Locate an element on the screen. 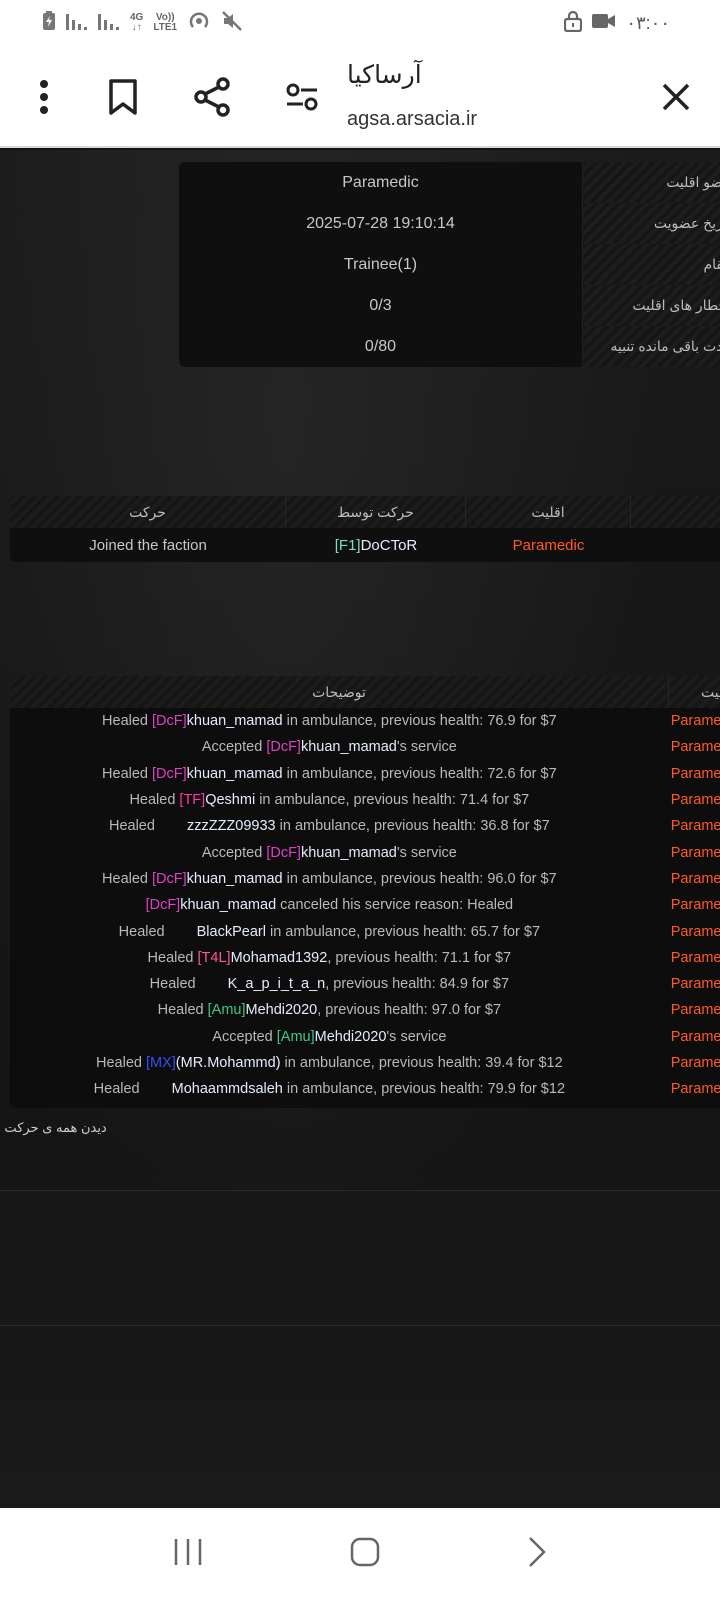  view-all-actions-link: دیدن همه ی حرکت ها is located at coordinates (53, 1128).